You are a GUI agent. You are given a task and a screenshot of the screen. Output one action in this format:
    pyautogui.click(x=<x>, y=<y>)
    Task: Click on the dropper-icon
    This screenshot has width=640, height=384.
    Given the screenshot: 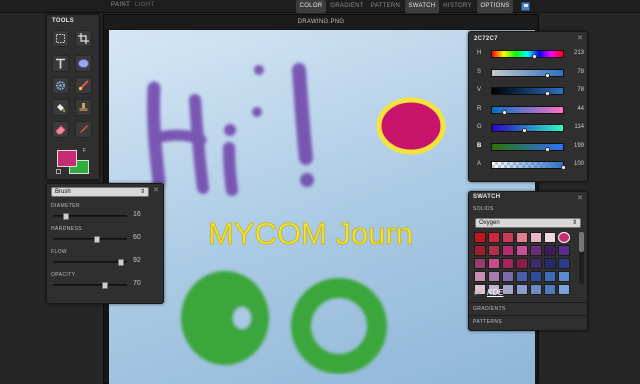 What is the action you would take?
    pyautogui.click(x=83, y=129)
    